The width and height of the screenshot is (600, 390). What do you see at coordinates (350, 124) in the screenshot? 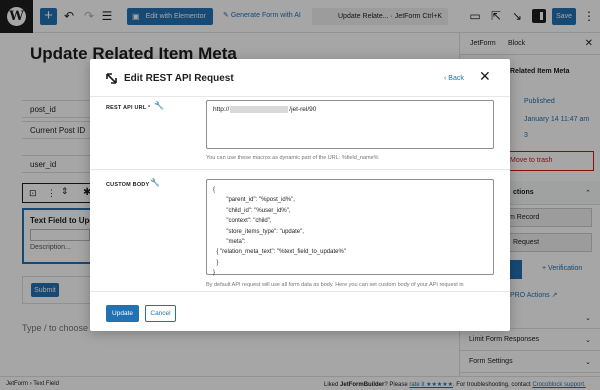
I see `rest-api-url-input: http:// /jet-rel/90` at bounding box center [350, 124].